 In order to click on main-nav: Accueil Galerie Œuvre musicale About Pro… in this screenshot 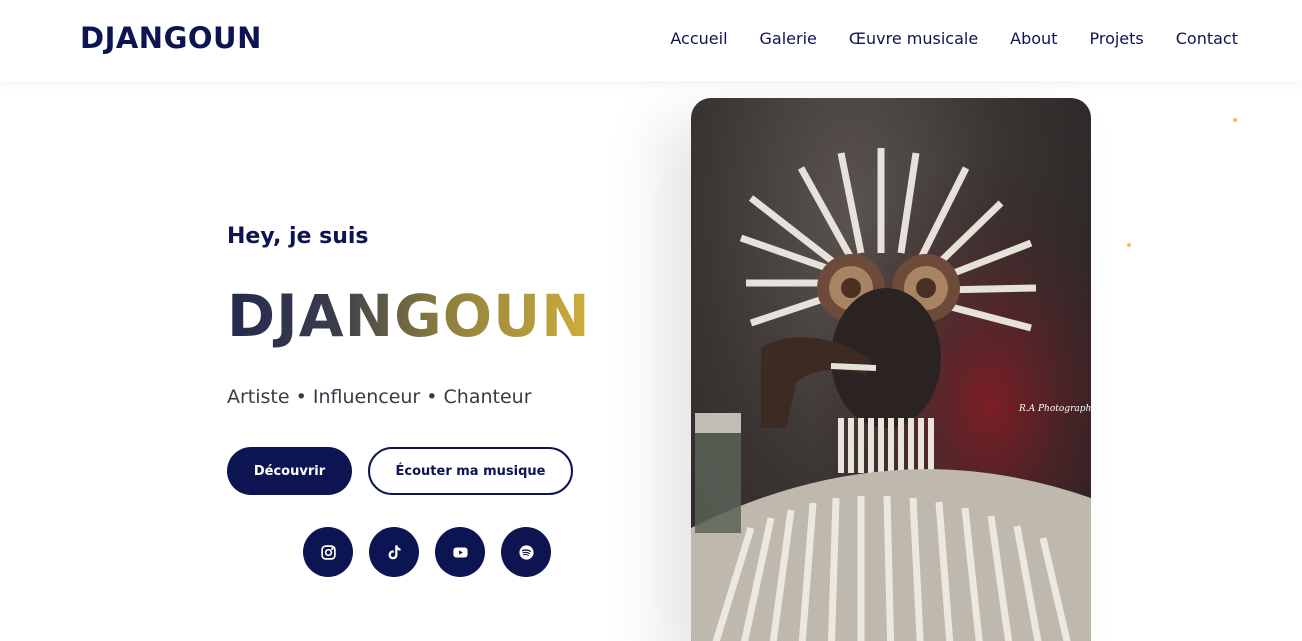, I will do `click(954, 38)`.